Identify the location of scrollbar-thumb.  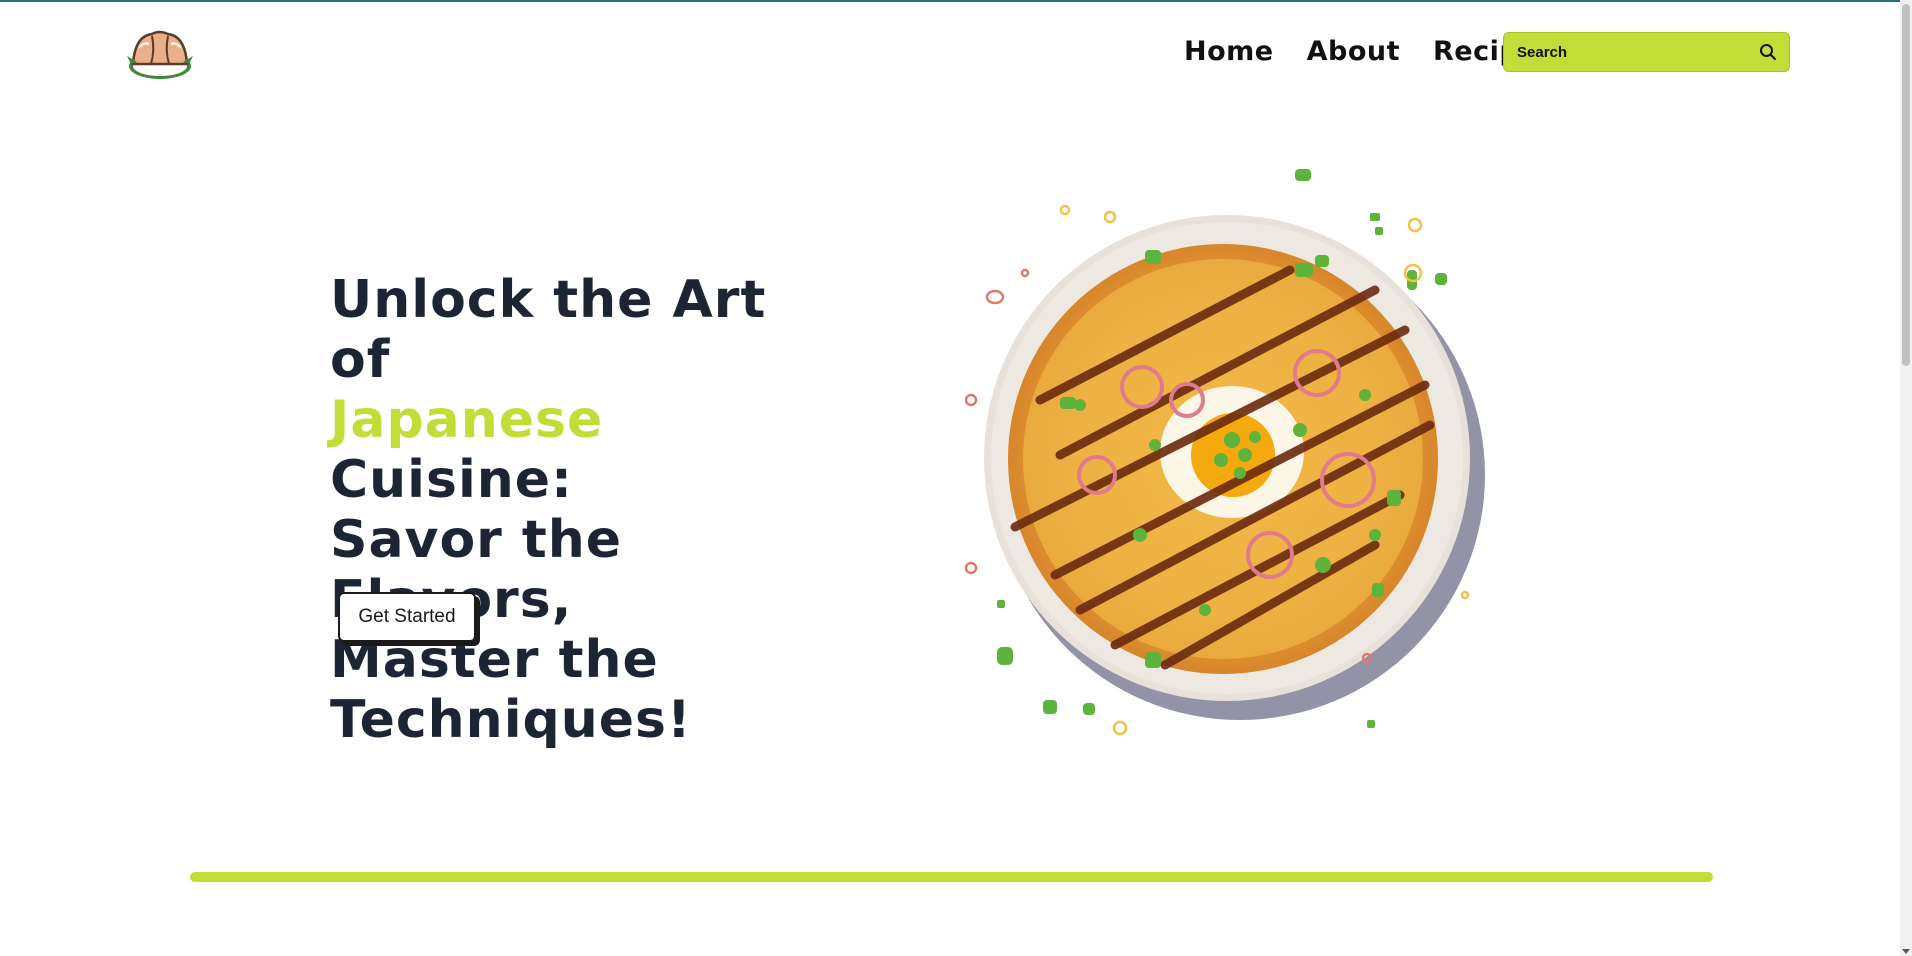
(1906, 185).